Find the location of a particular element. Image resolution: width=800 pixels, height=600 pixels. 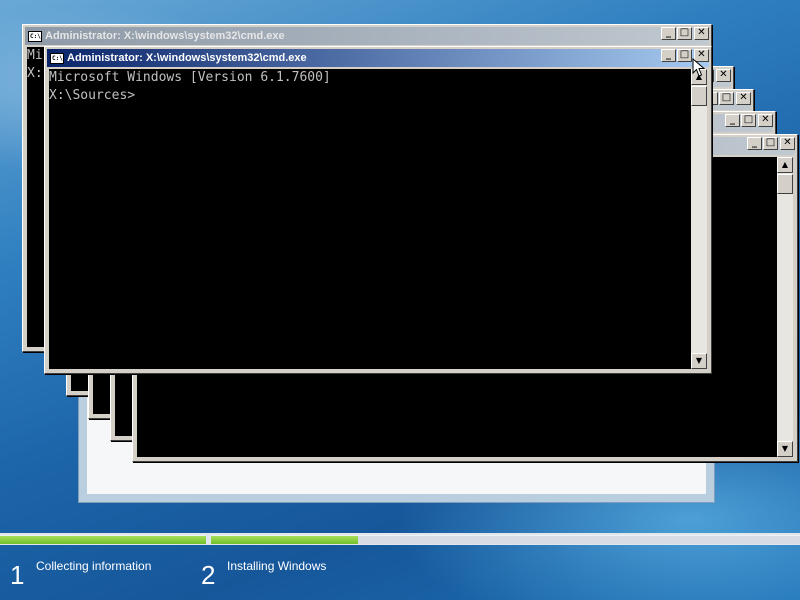

vertical-scrollbar: ▲▼ is located at coordinates (785, 307).